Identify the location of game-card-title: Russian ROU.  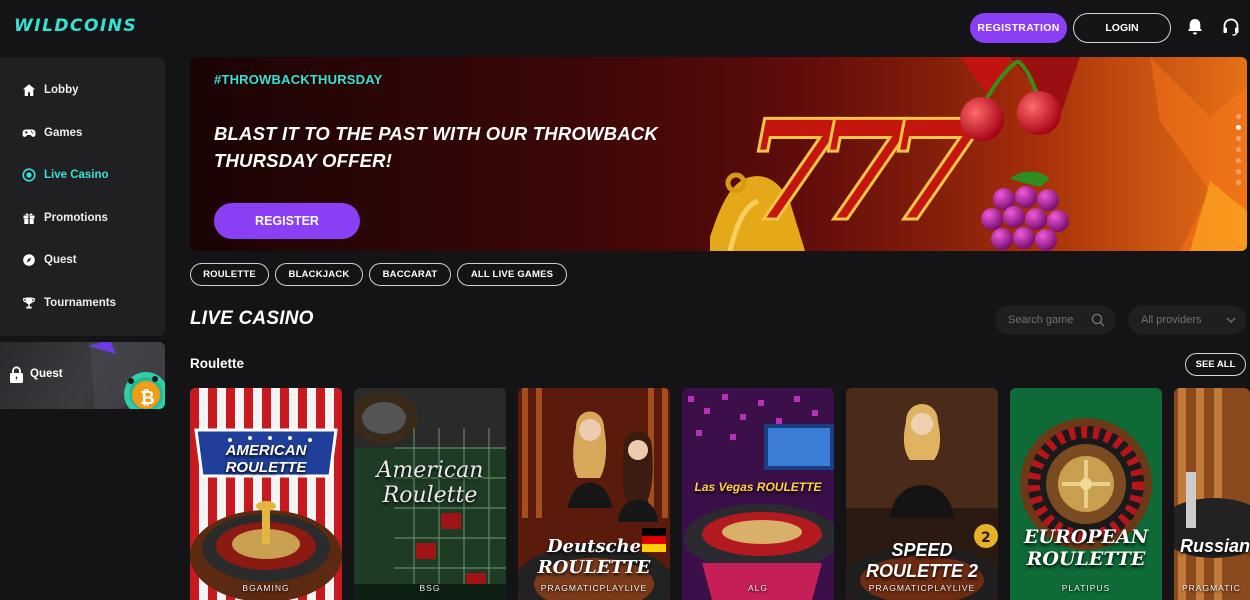
(1215, 546).